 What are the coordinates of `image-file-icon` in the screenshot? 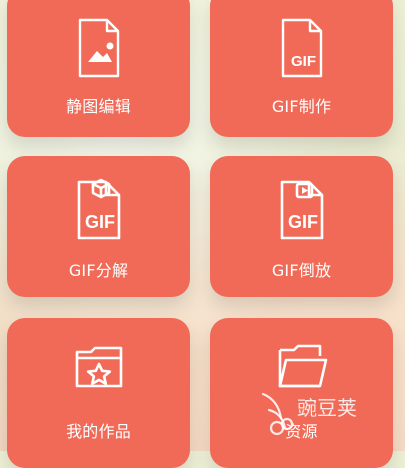 It's located at (99, 48).